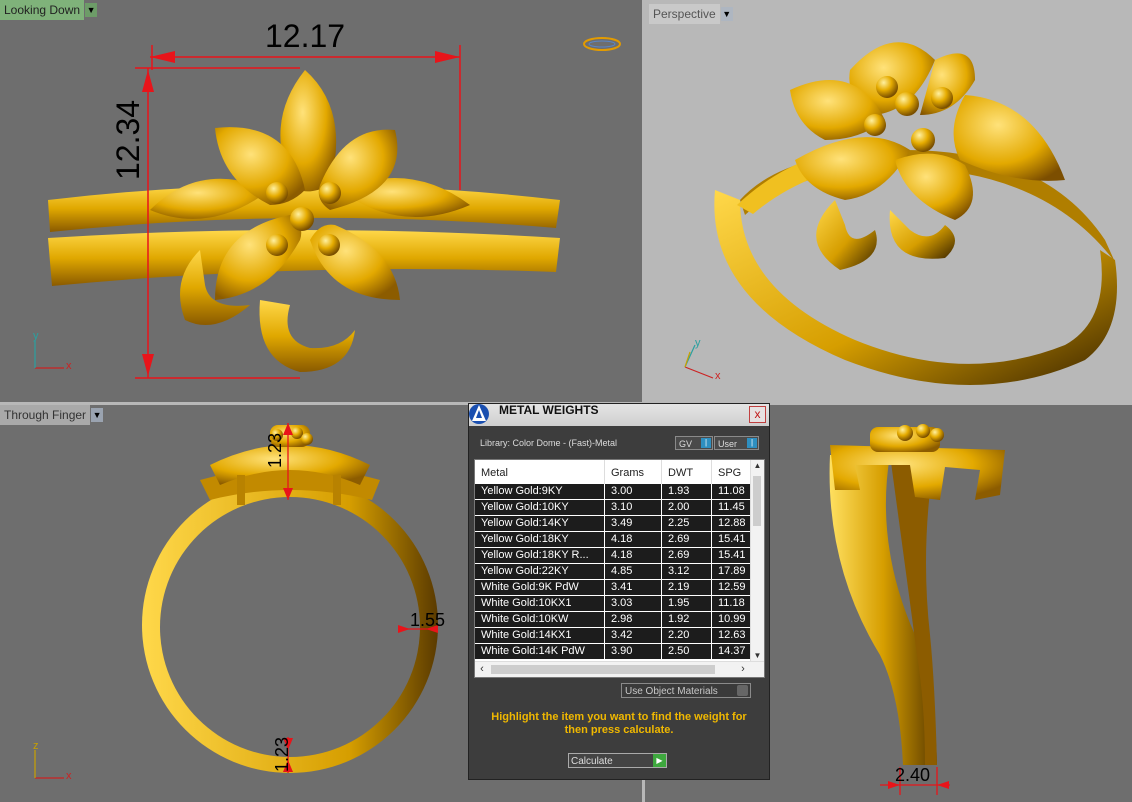 This screenshot has height=802, width=1132. I want to click on cell-metal: Yellow Gold:18KY, so click(539, 539).